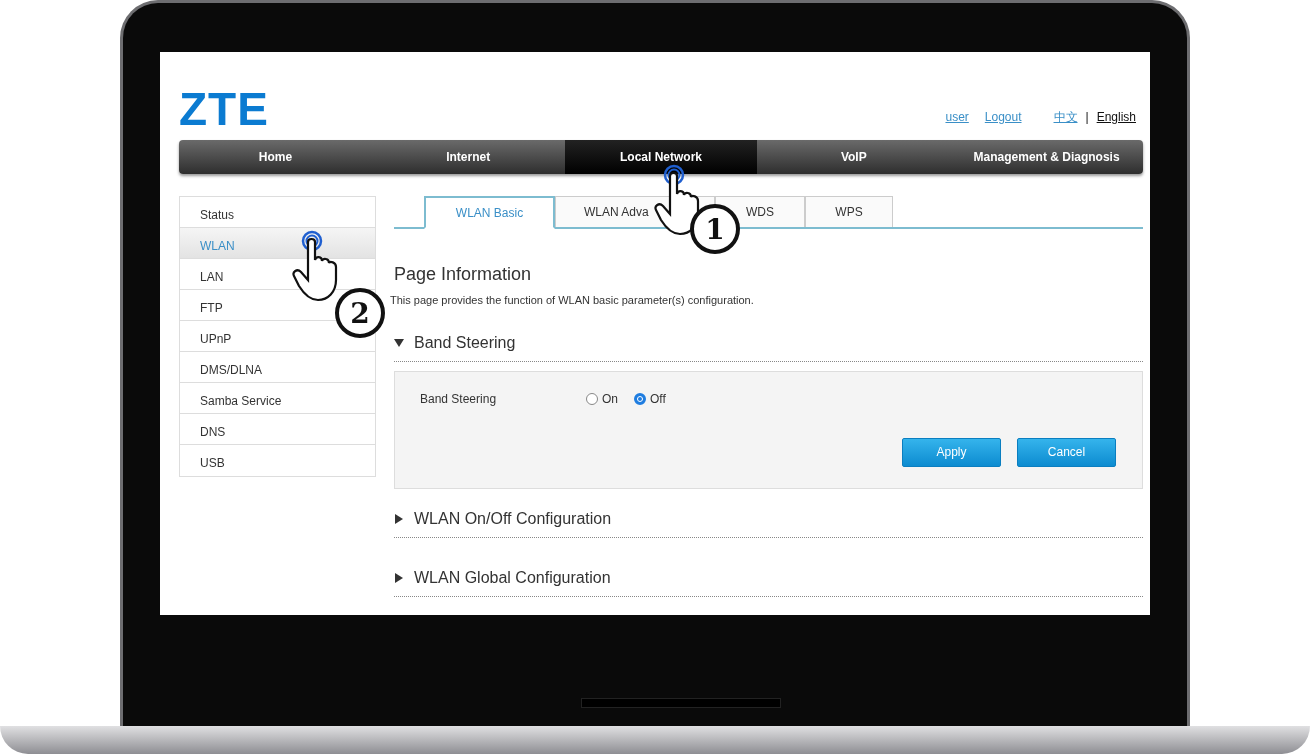 The height and width of the screenshot is (754, 1310). I want to click on radio-label: Off, so click(658, 399).